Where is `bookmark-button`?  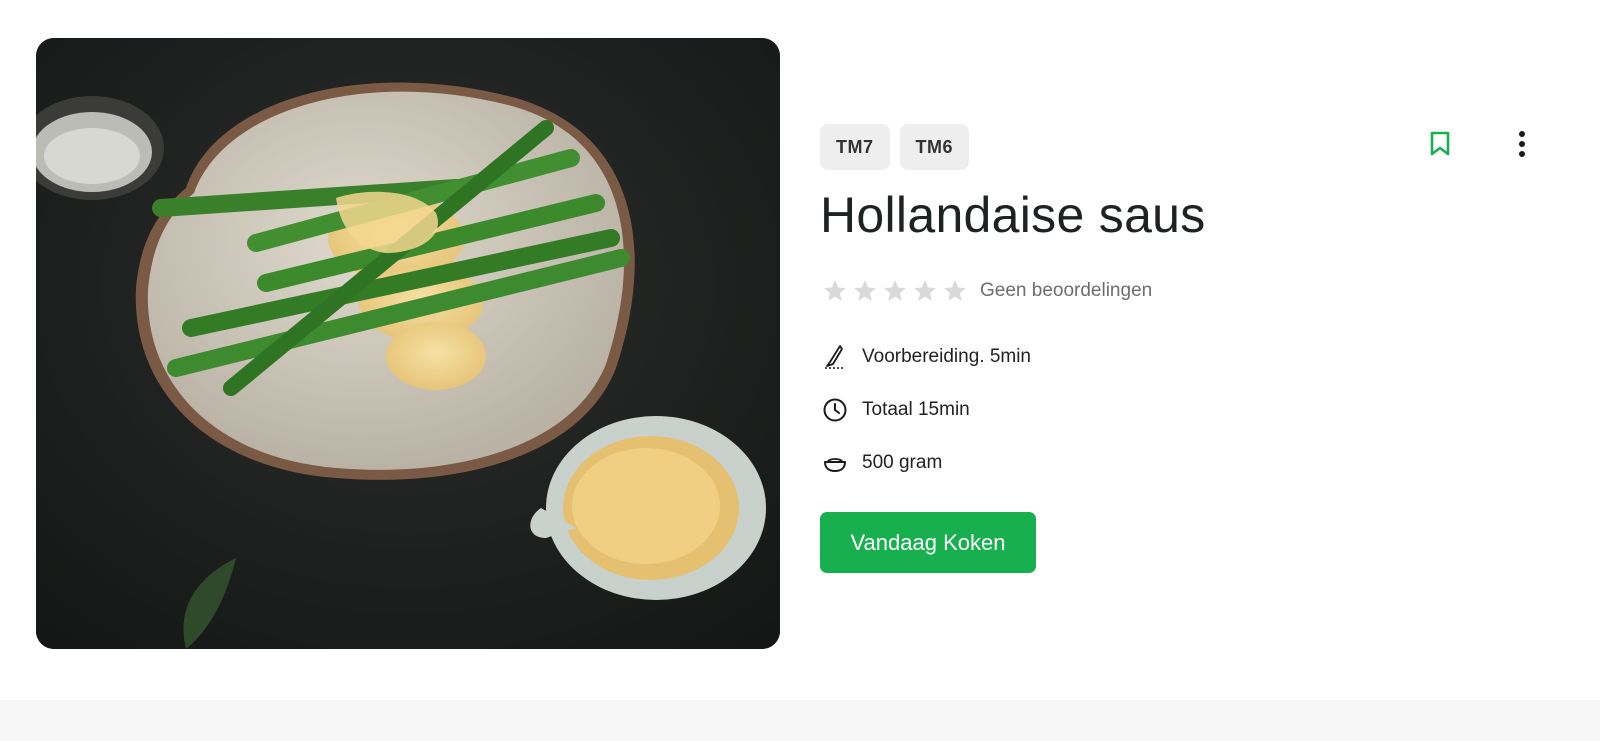 bookmark-button is located at coordinates (1440, 144).